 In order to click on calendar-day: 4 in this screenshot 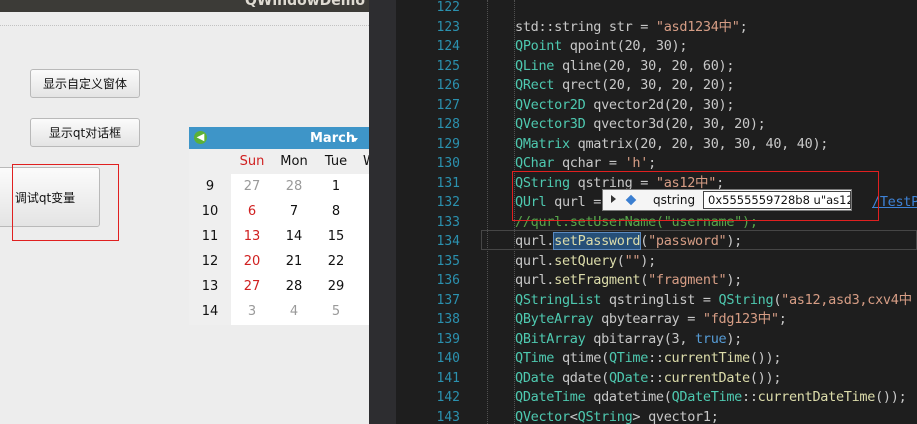, I will do `click(294, 311)`.